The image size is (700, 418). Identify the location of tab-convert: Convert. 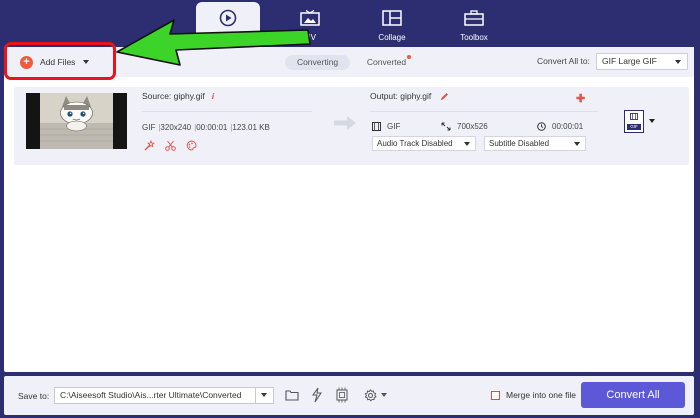
(228, 24).